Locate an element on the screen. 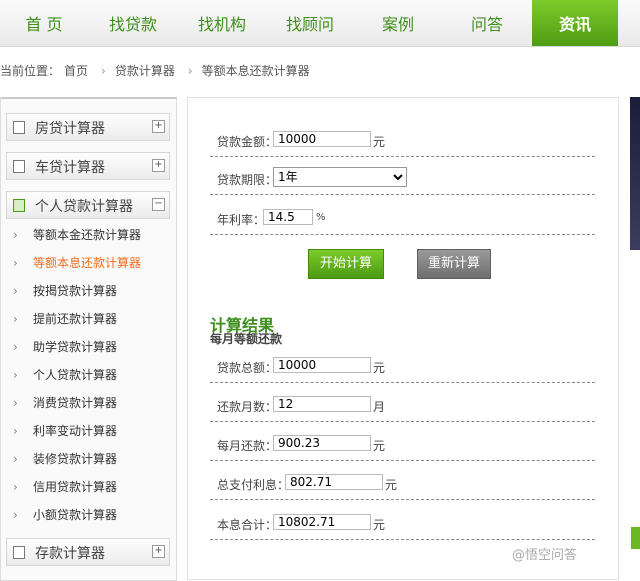 The height and width of the screenshot is (581, 640). sidebar-subitem: › 等额本金还款计算器 is located at coordinates (77, 234).